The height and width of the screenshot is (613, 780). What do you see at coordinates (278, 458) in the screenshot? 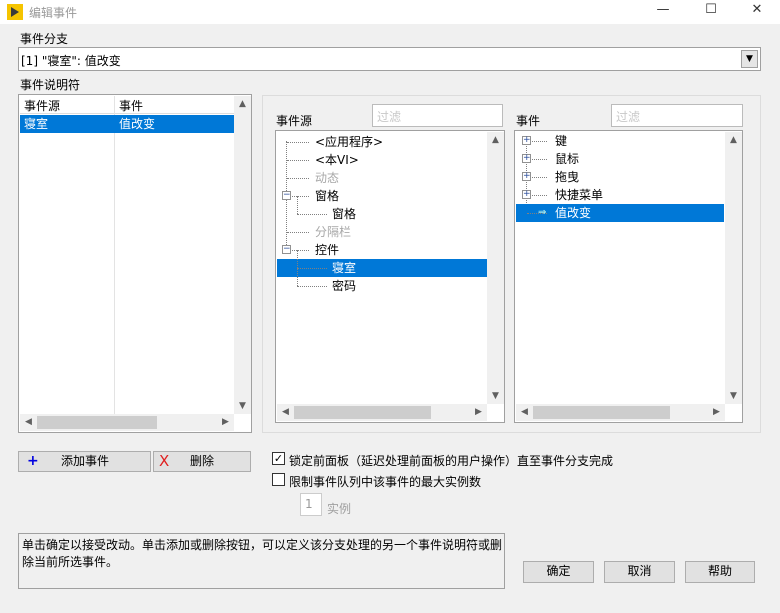
I see `lock-panel-checkbox: ✓` at bounding box center [278, 458].